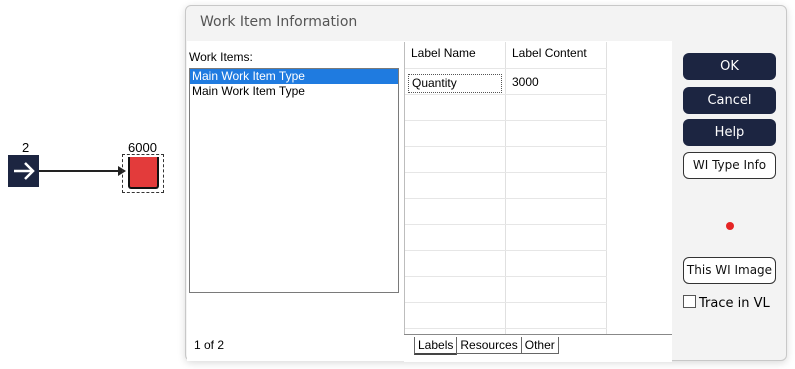 The width and height of the screenshot is (795, 369). What do you see at coordinates (221, 57) in the screenshot?
I see `work-items-label: Work Items:` at bounding box center [221, 57].